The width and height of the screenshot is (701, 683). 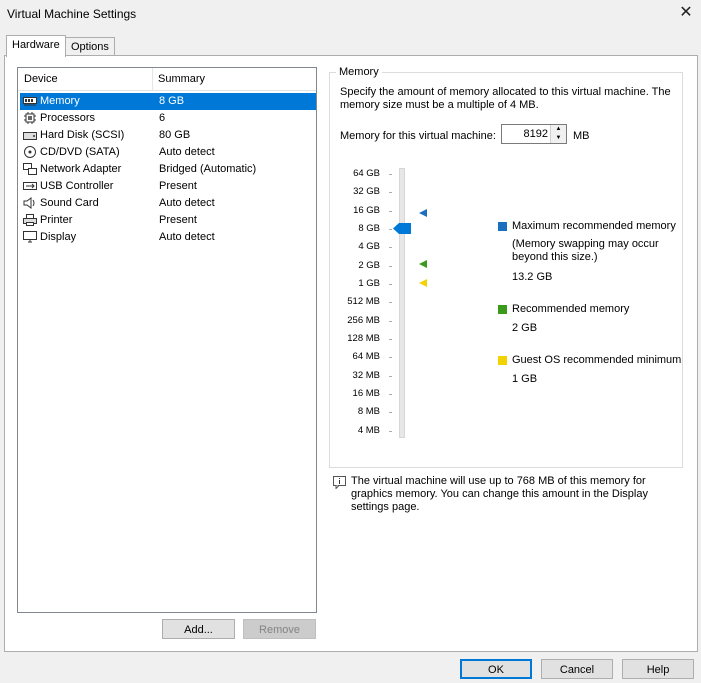 I want to click on recommended-marker-icon, so click(x=423, y=264).